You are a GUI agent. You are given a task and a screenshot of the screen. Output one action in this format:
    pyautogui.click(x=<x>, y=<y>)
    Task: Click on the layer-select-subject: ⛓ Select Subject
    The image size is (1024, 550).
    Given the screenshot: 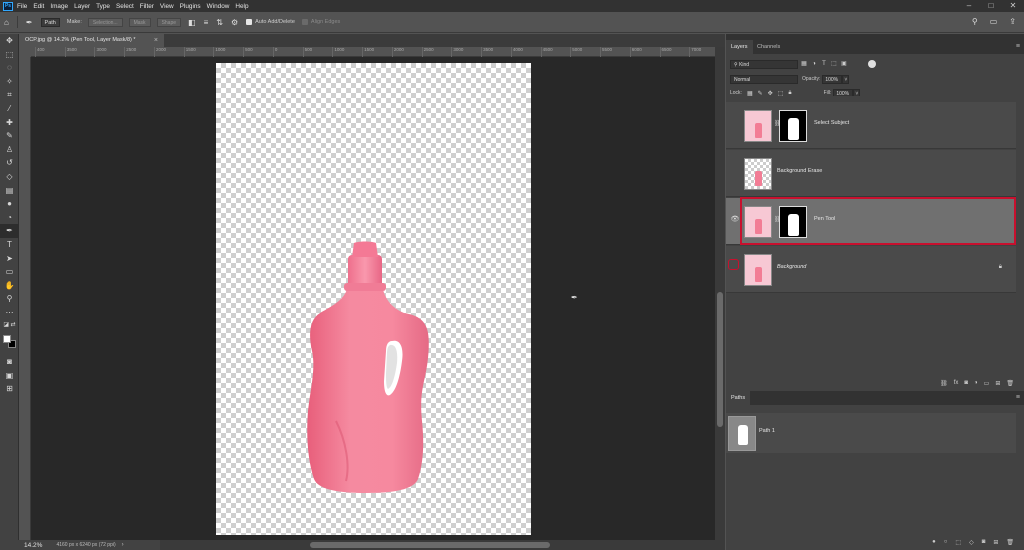 What is the action you would take?
    pyautogui.click(x=871, y=125)
    